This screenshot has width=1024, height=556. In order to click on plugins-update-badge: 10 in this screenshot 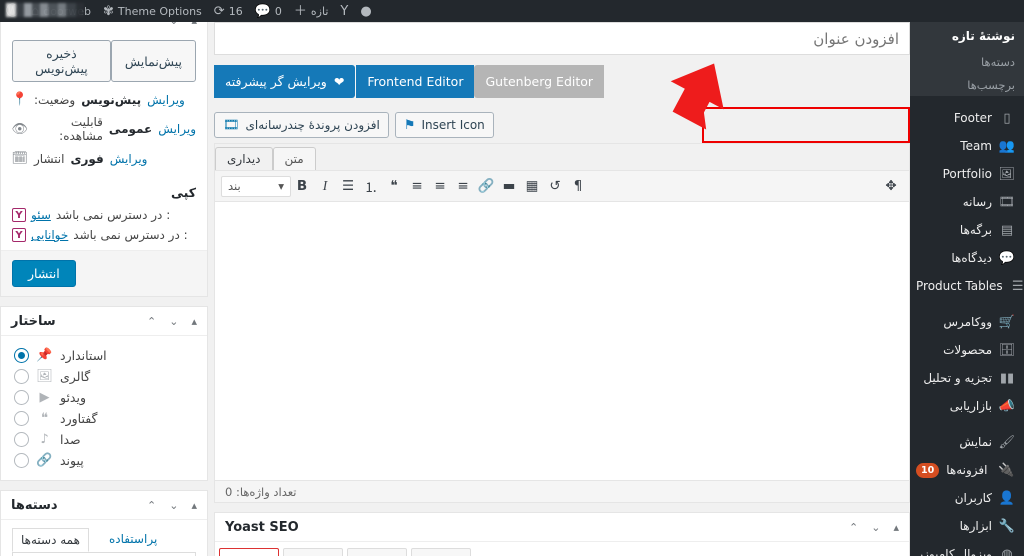, I will do `click(928, 470)`.